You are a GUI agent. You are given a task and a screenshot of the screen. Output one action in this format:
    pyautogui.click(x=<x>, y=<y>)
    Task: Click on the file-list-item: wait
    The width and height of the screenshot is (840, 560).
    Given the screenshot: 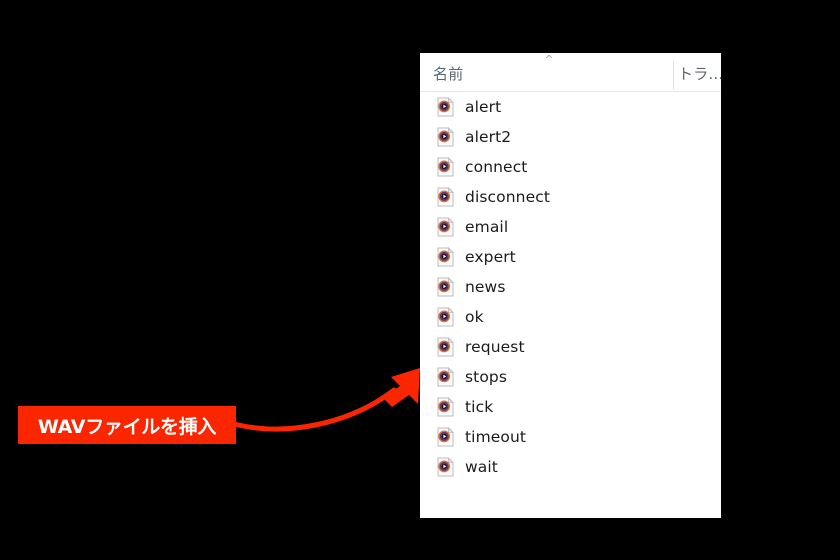 What is the action you would take?
    pyautogui.click(x=570, y=467)
    